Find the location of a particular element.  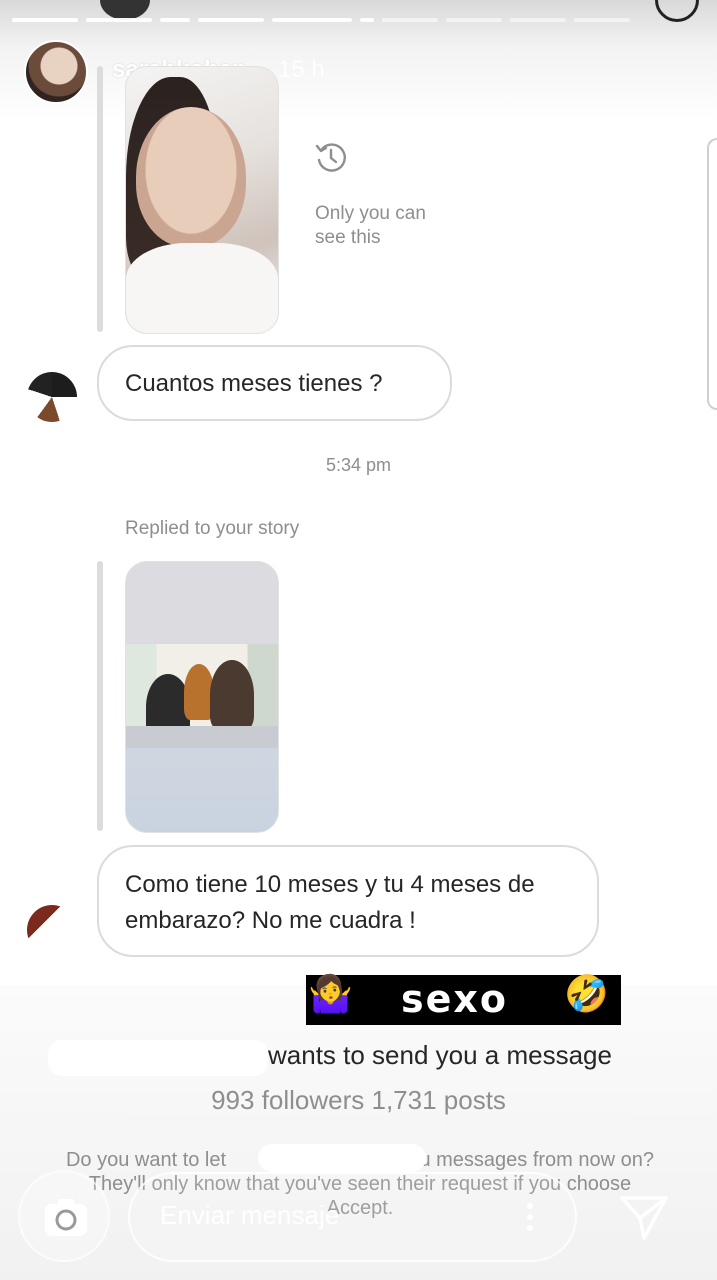

photo-table is located at coordinates (202, 737).